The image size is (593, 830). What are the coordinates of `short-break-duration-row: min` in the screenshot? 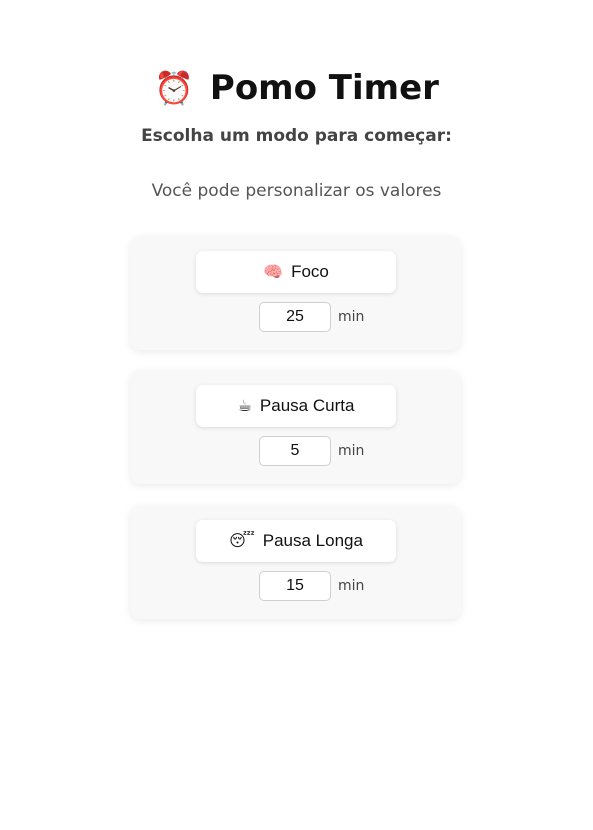 It's located at (295, 451).